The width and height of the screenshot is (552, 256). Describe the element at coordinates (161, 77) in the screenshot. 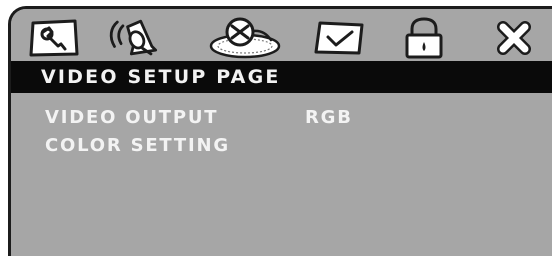

I see `page-title: VIDEO SETUP PAGE` at that location.